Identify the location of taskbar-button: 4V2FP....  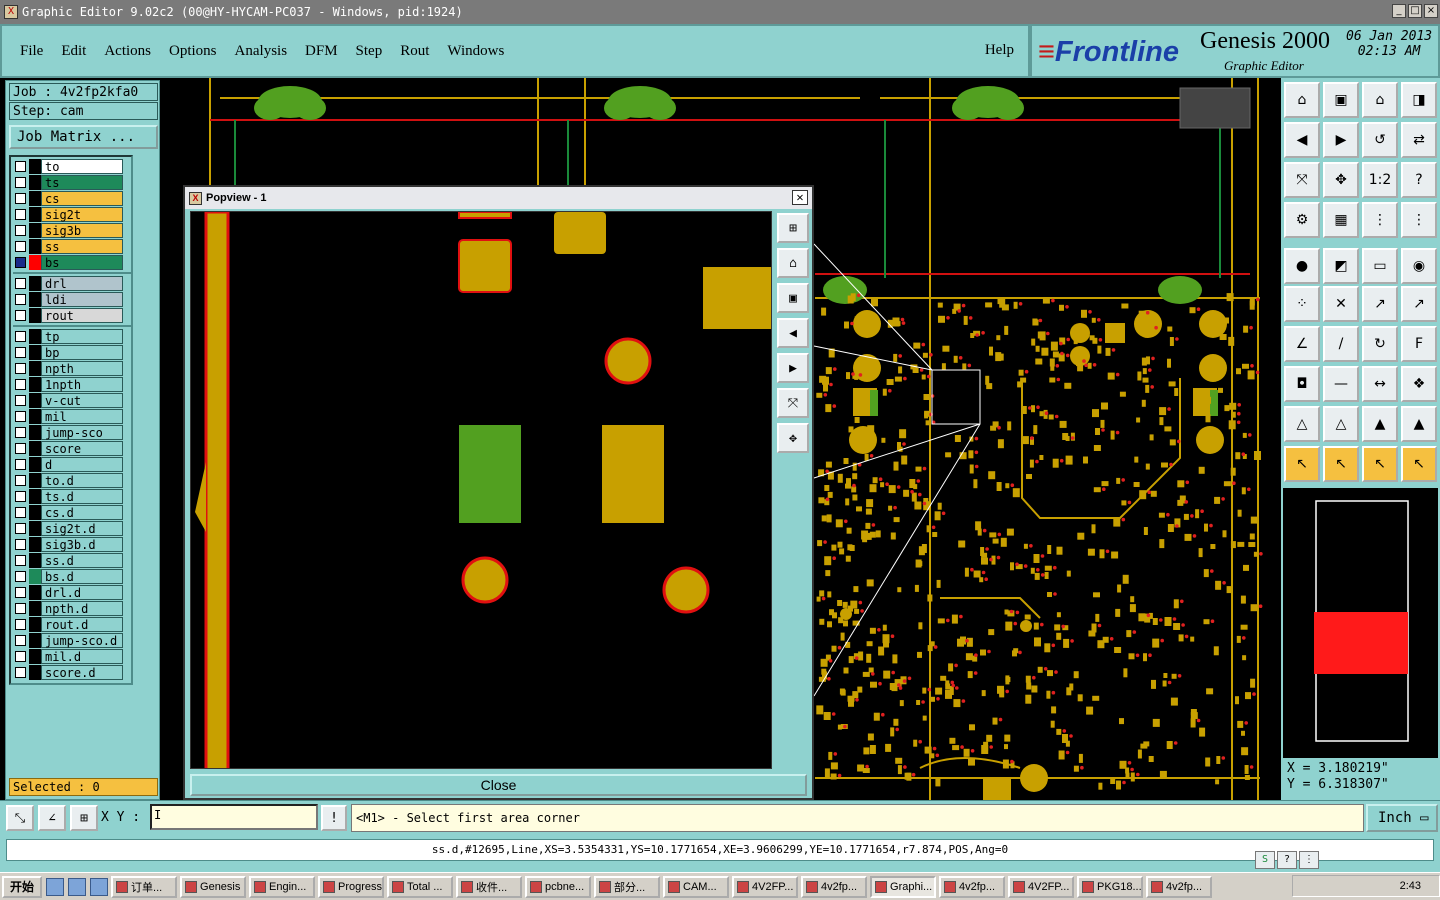
(1041, 886).